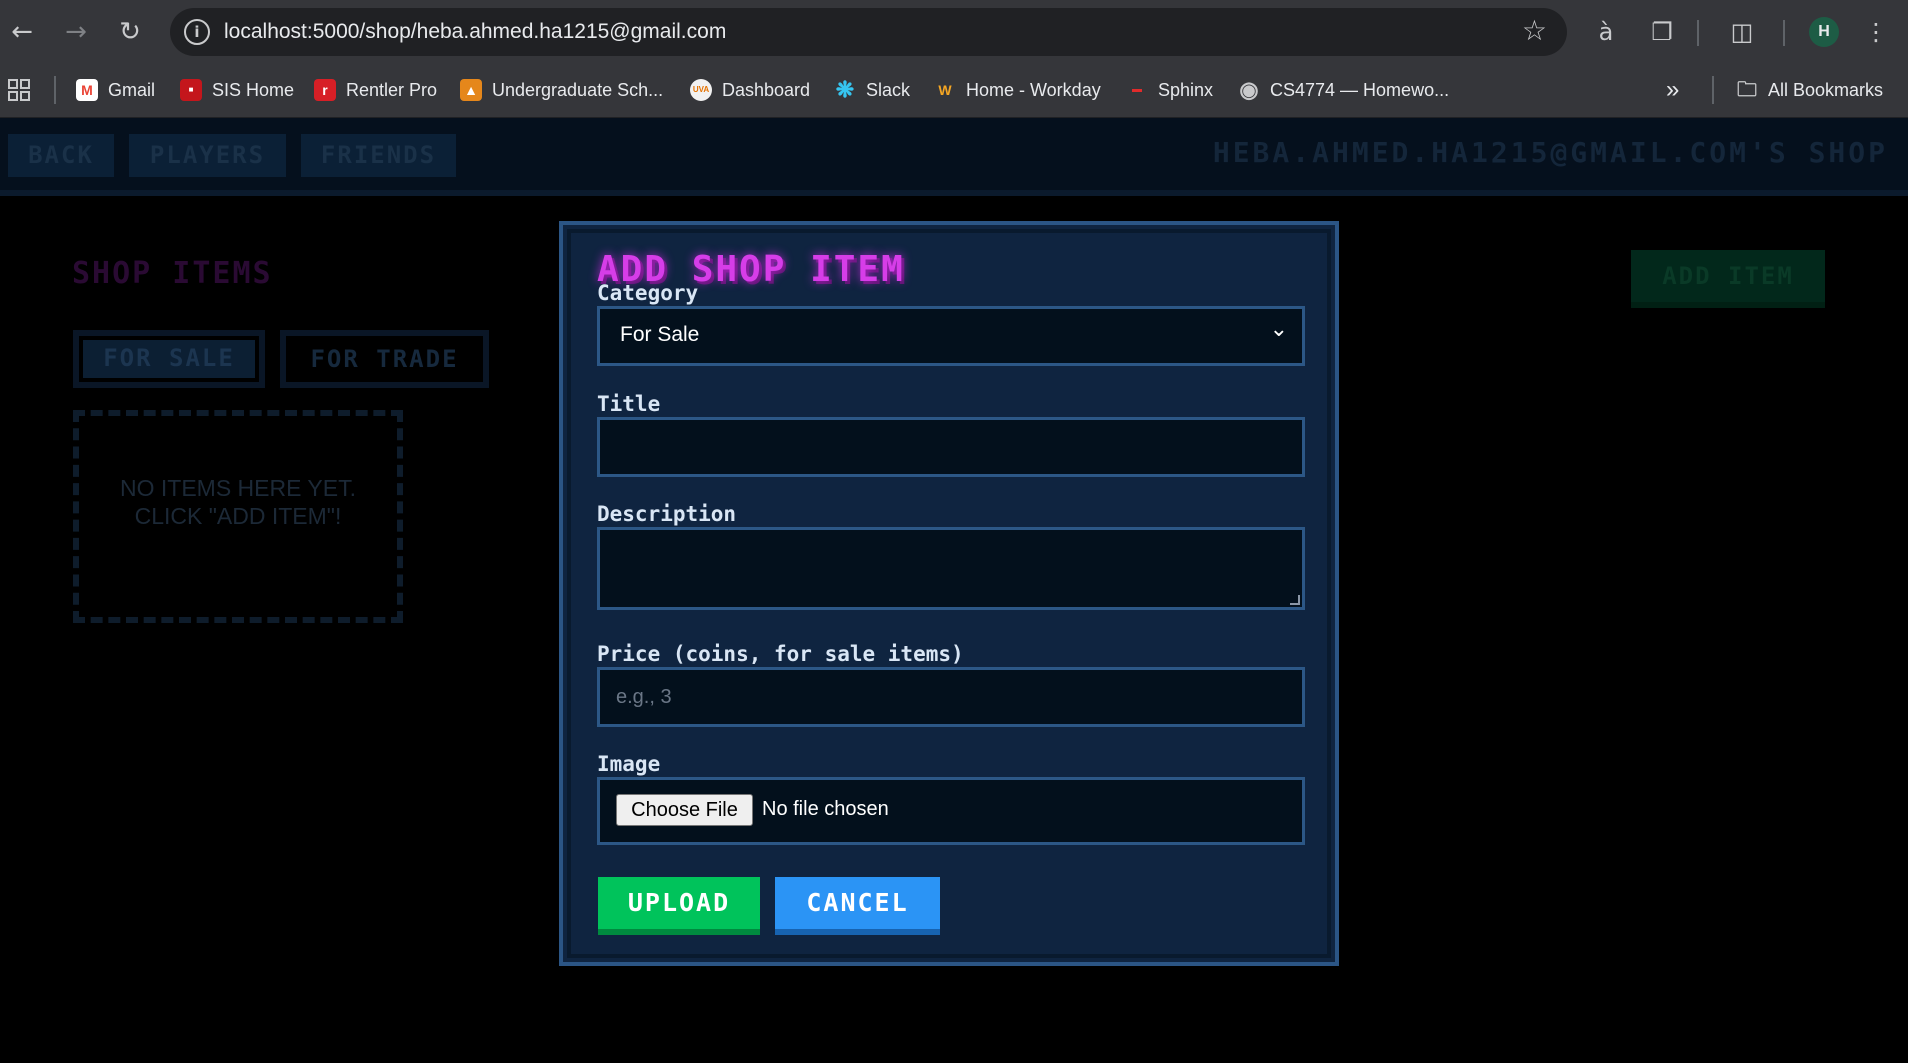 This screenshot has width=1908, height=1063. Describe the element at coordinates (951, 697) in the screenshot. I see `price-input: e.g., 3` at that location.